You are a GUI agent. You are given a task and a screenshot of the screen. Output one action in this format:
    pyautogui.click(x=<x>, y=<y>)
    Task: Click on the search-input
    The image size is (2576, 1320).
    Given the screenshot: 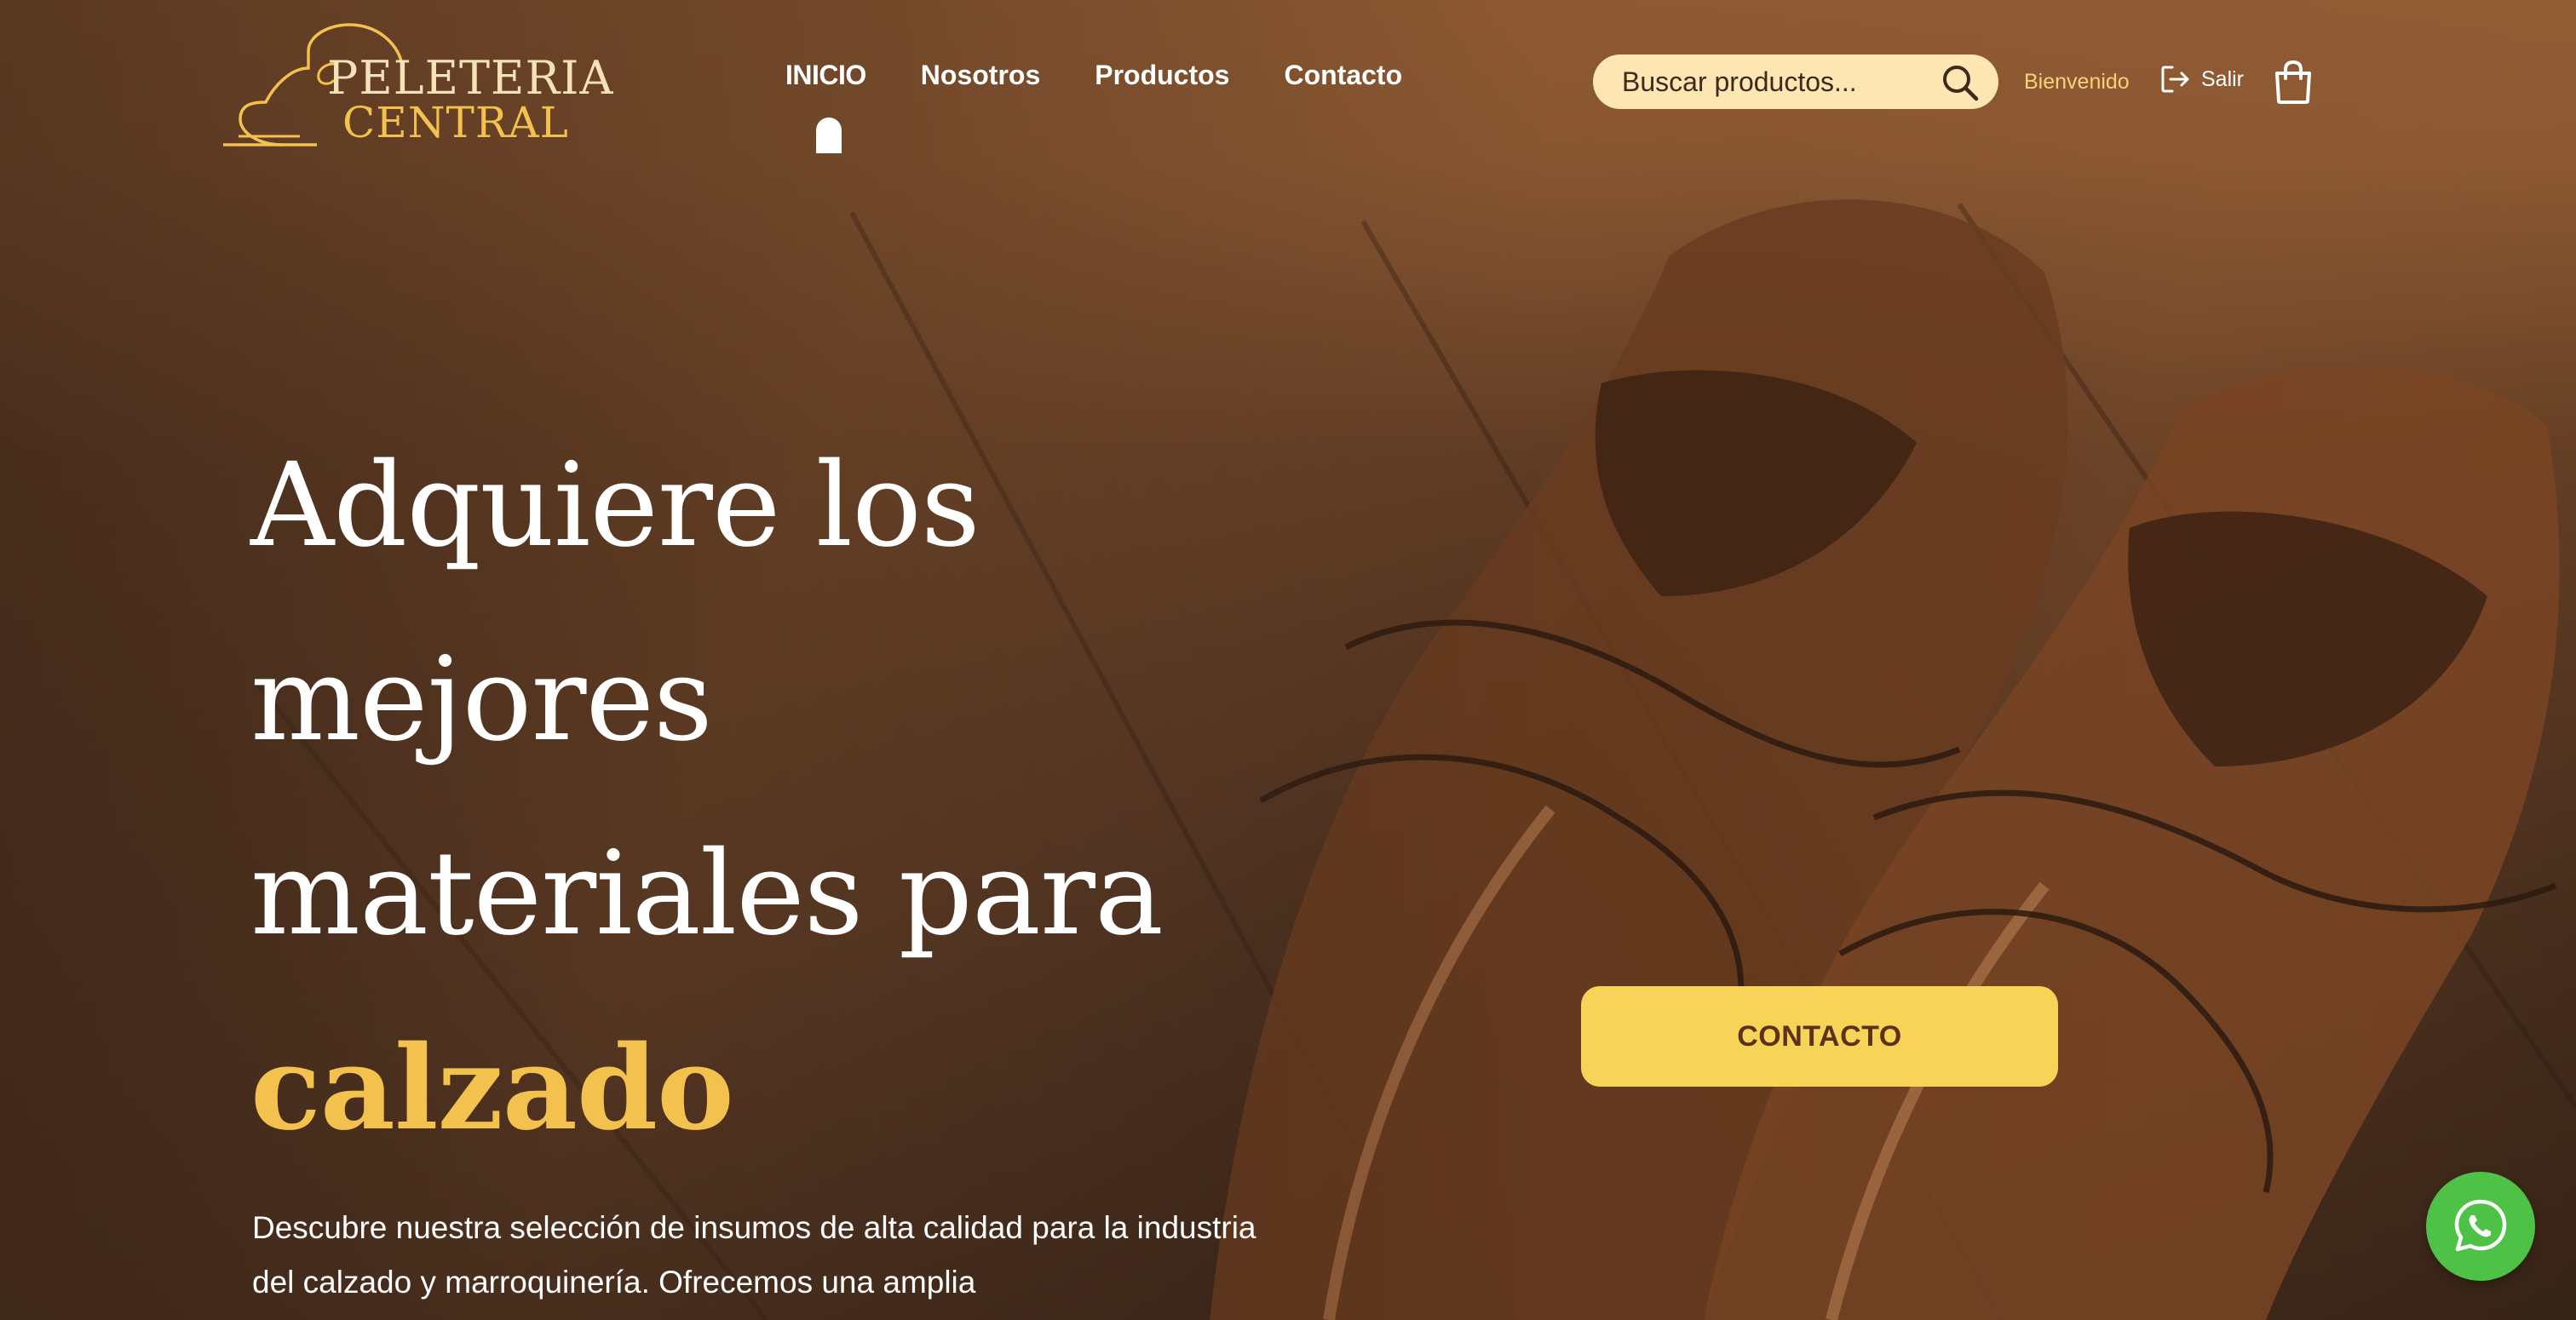 What is the action you would take?
    pyautogui.click(x=1775, y=82)
    